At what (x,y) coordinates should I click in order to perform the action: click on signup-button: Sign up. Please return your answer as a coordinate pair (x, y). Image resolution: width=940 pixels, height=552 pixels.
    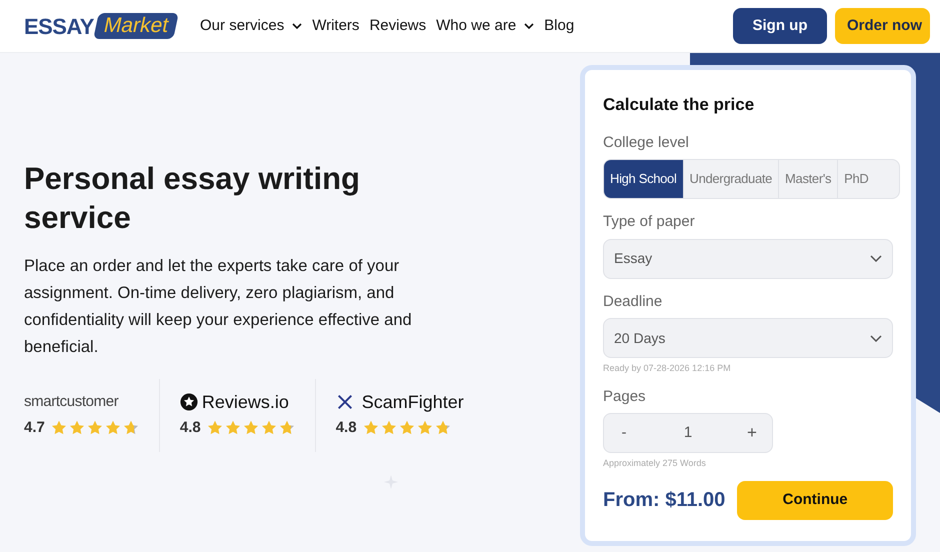
    Looking at the image, I should click on (780, 26).